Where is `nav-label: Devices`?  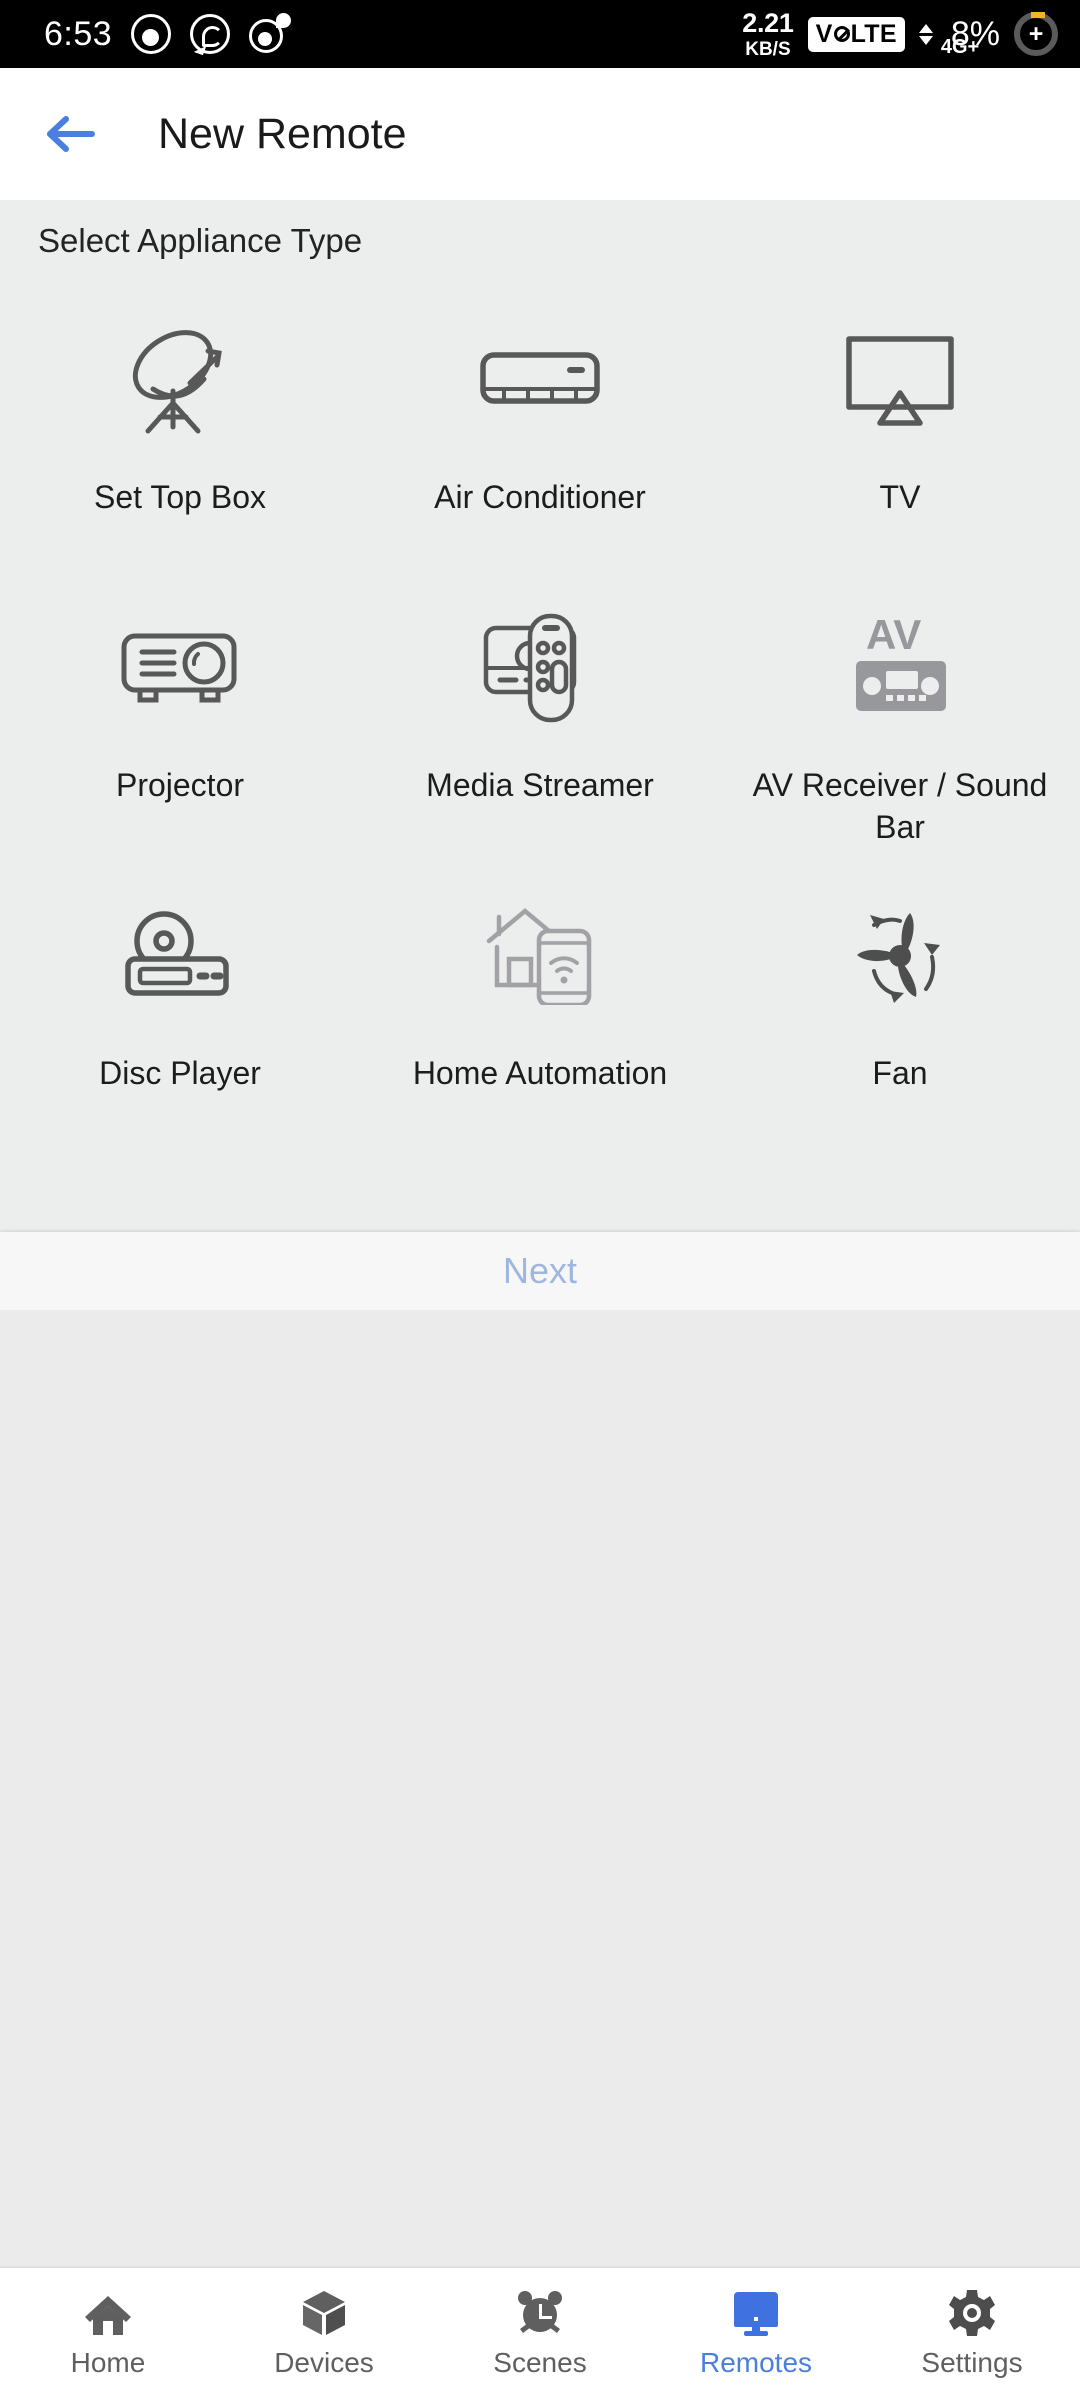
nav-label: Devices is located at coordinates (324, 2362).